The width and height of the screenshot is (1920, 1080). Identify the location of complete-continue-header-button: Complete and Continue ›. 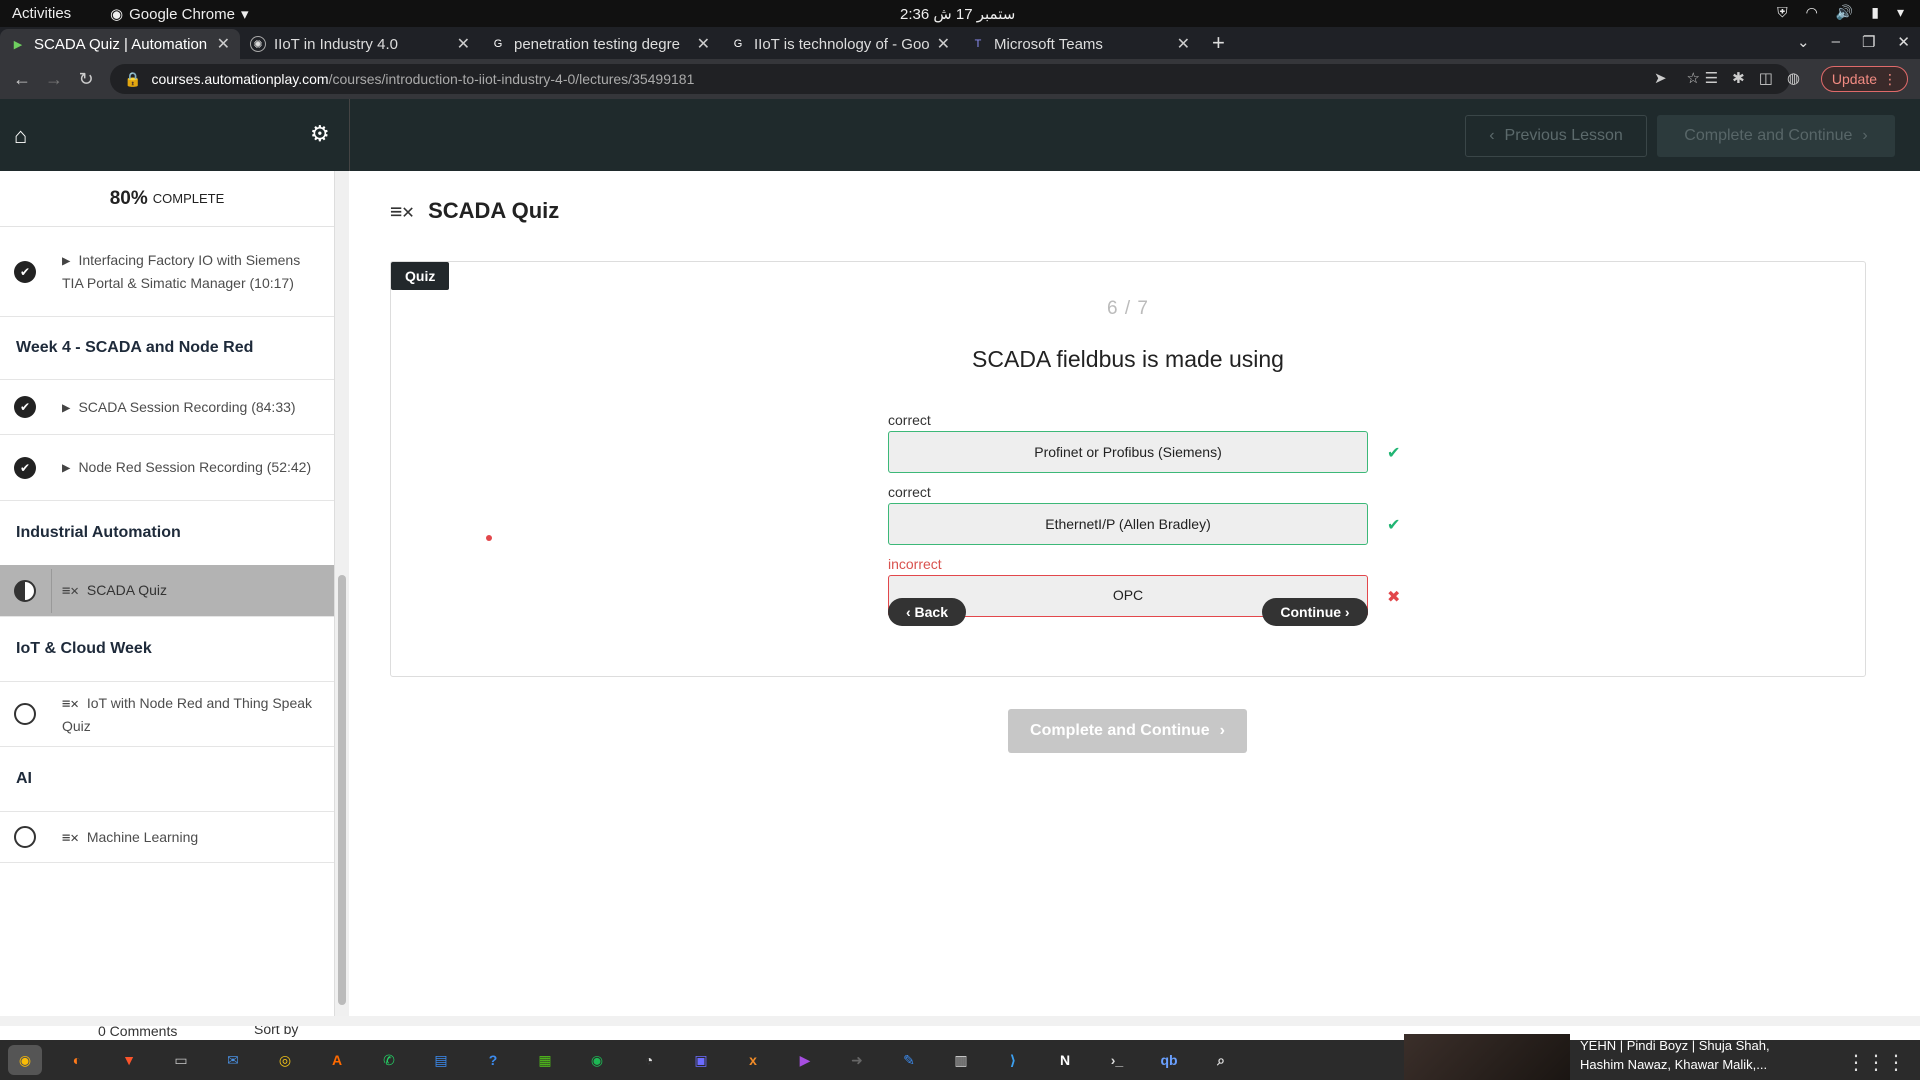
(1776, 136).